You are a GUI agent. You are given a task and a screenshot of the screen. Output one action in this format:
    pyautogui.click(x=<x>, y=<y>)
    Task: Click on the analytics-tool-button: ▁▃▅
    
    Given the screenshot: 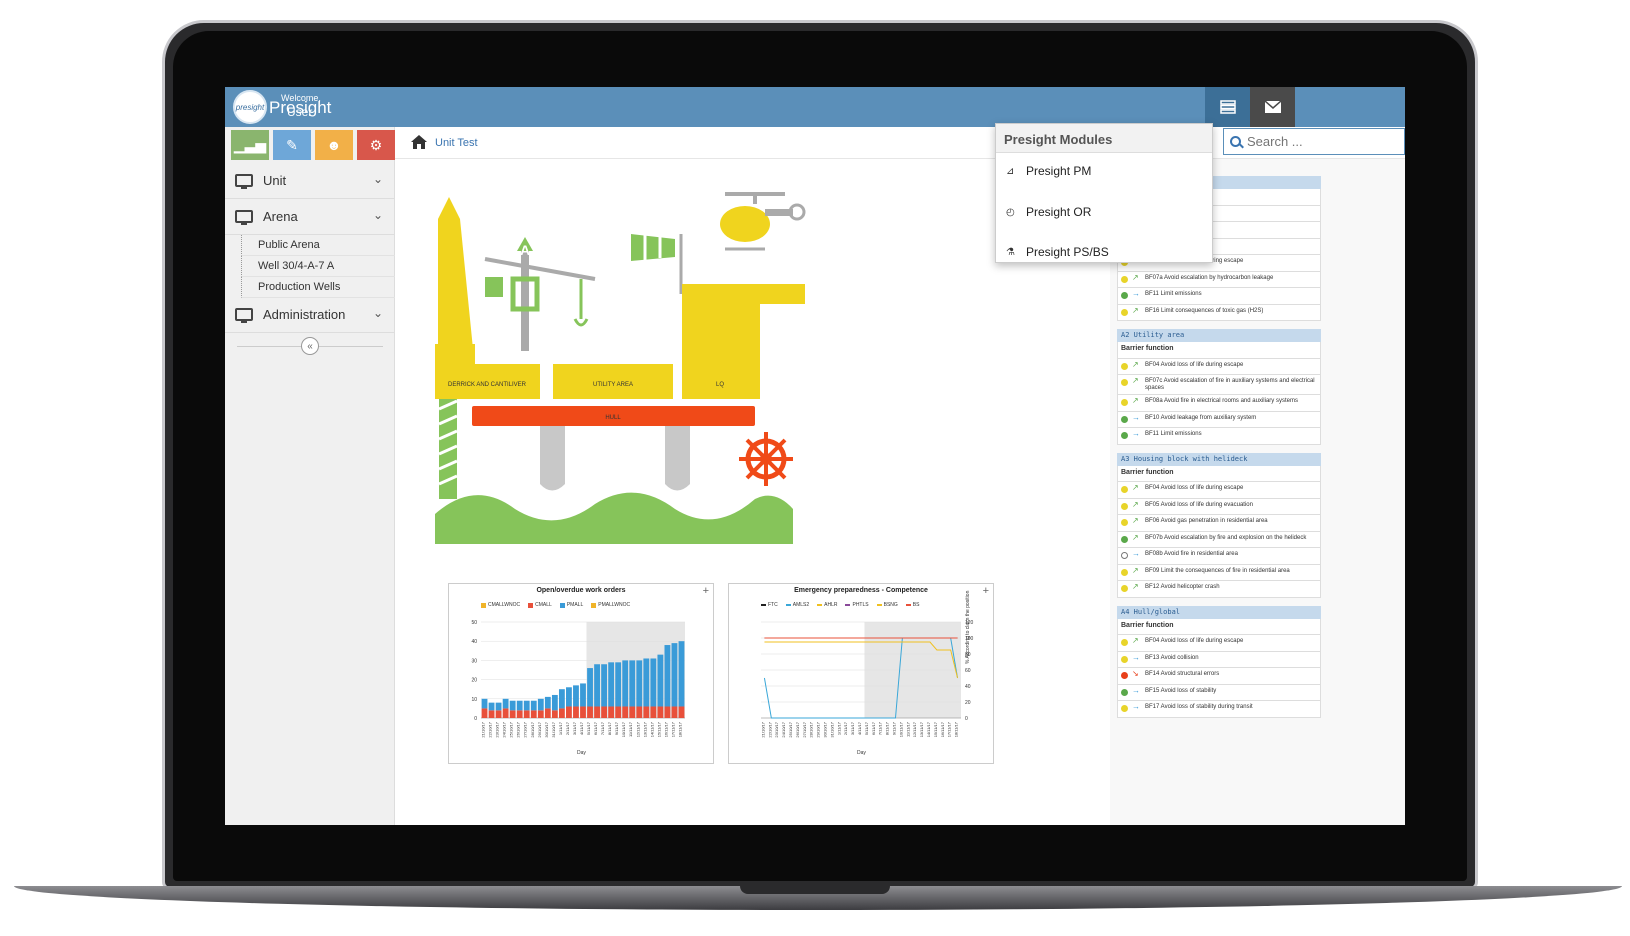 What is the action you would take?
    pyautogui.click(x=250, y=145)
    